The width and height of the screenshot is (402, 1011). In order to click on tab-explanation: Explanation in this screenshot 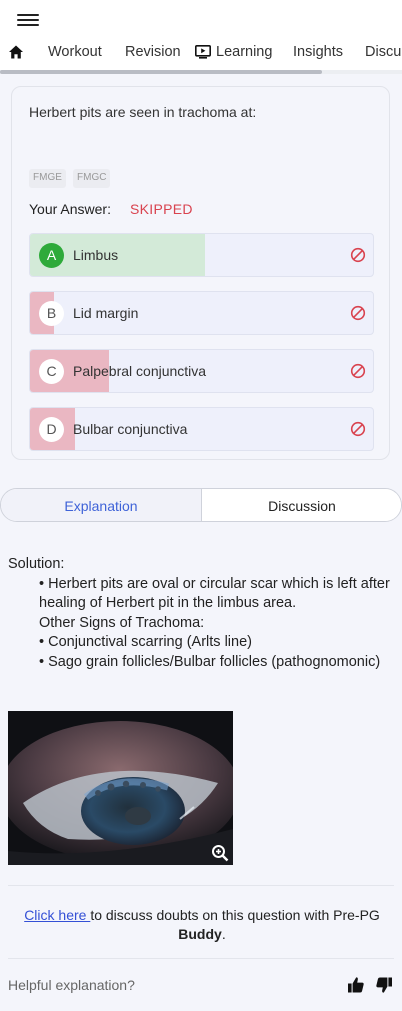, I will do `click(101, 505)`.